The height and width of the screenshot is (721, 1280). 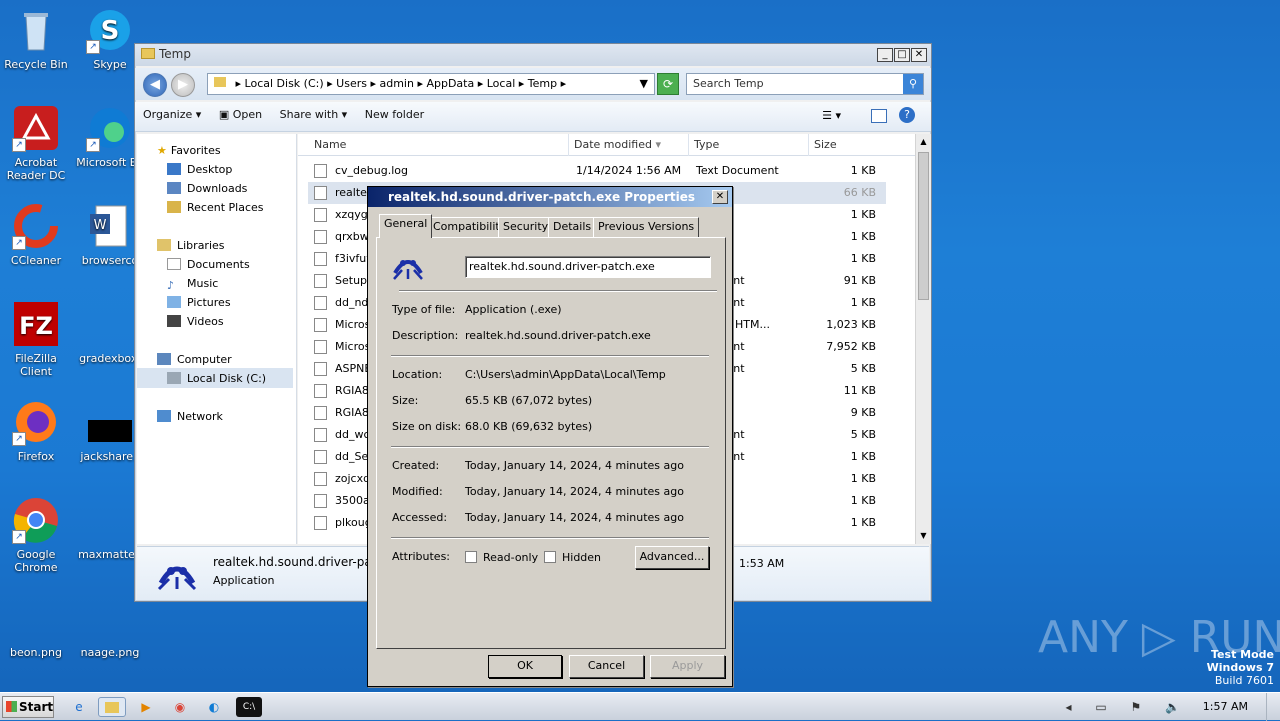 I want to click on recycle-bin-icon, so click(x=36, y=30).